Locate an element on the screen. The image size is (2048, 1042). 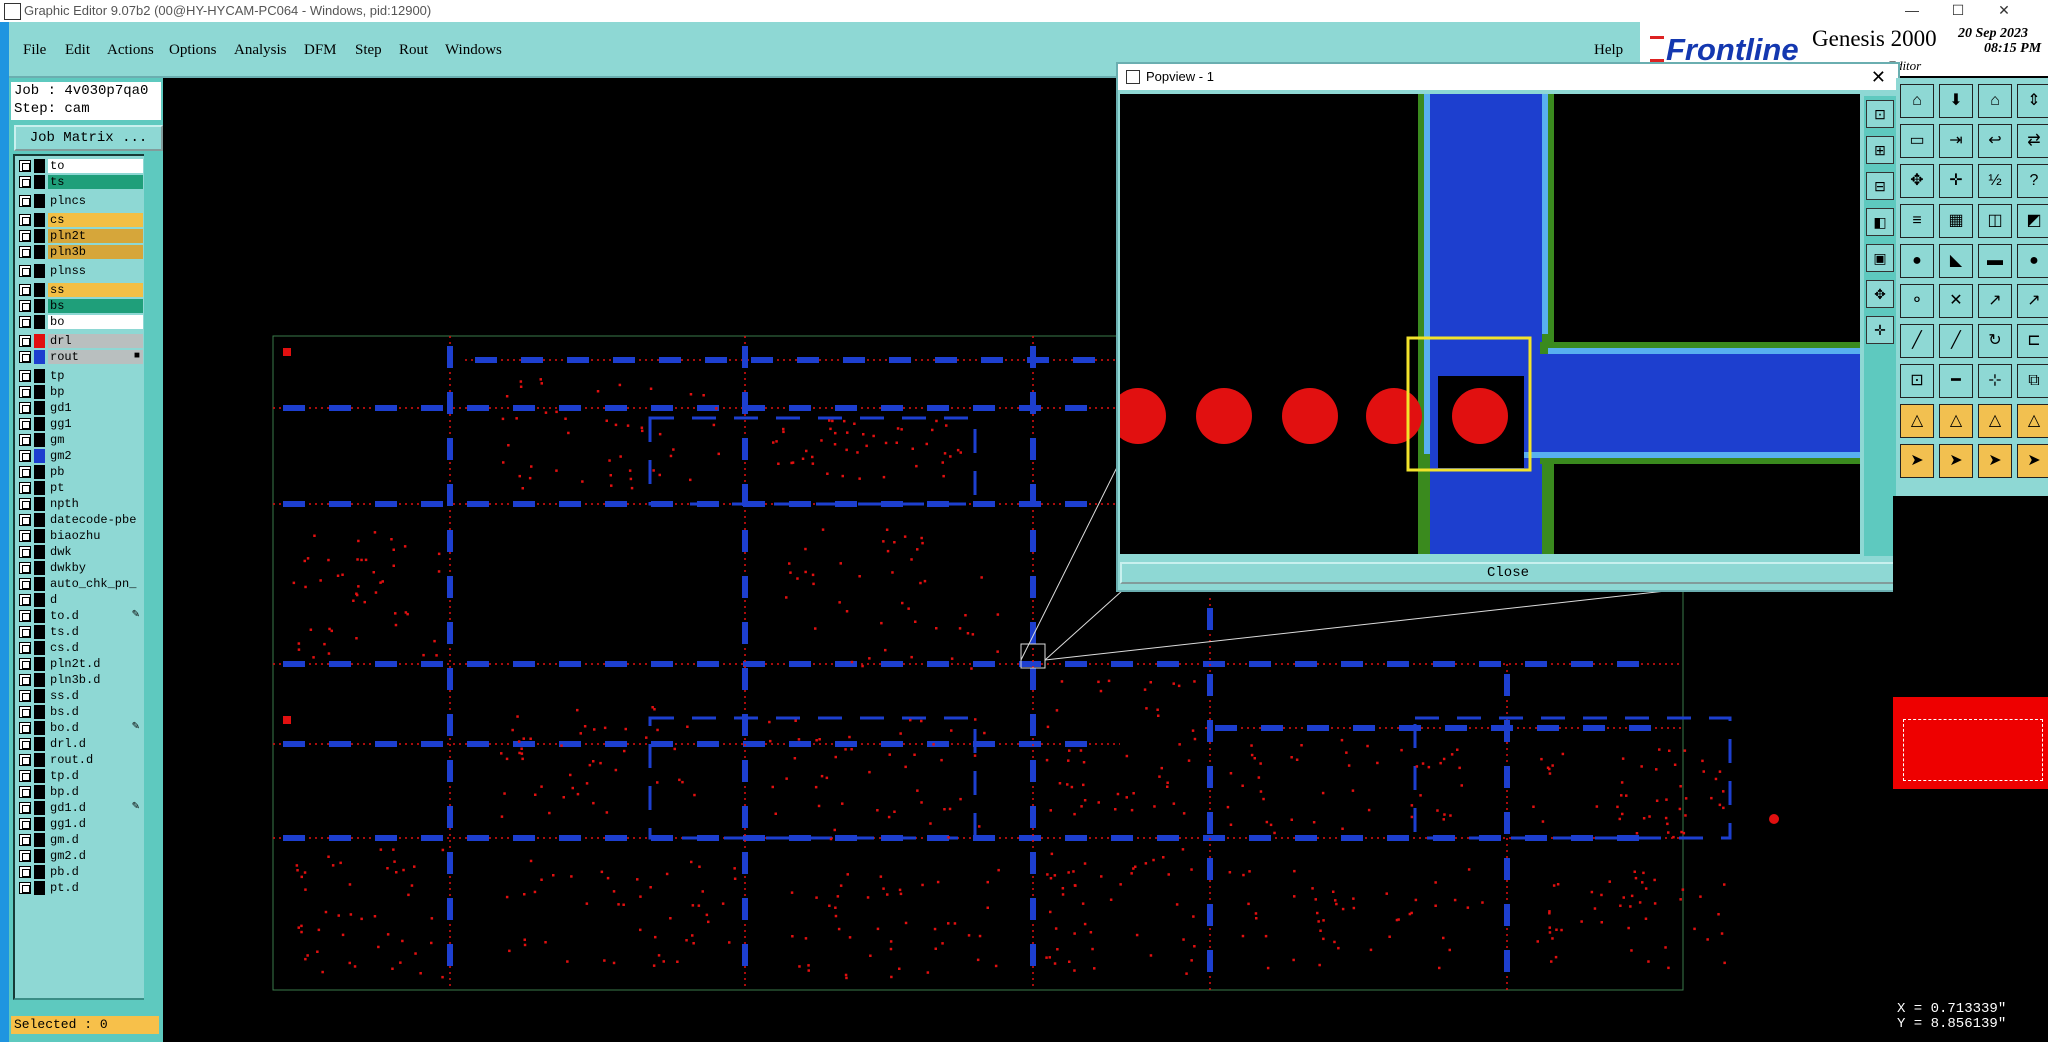
save-icon: ⬇ is located at coordinates (1956, 101).